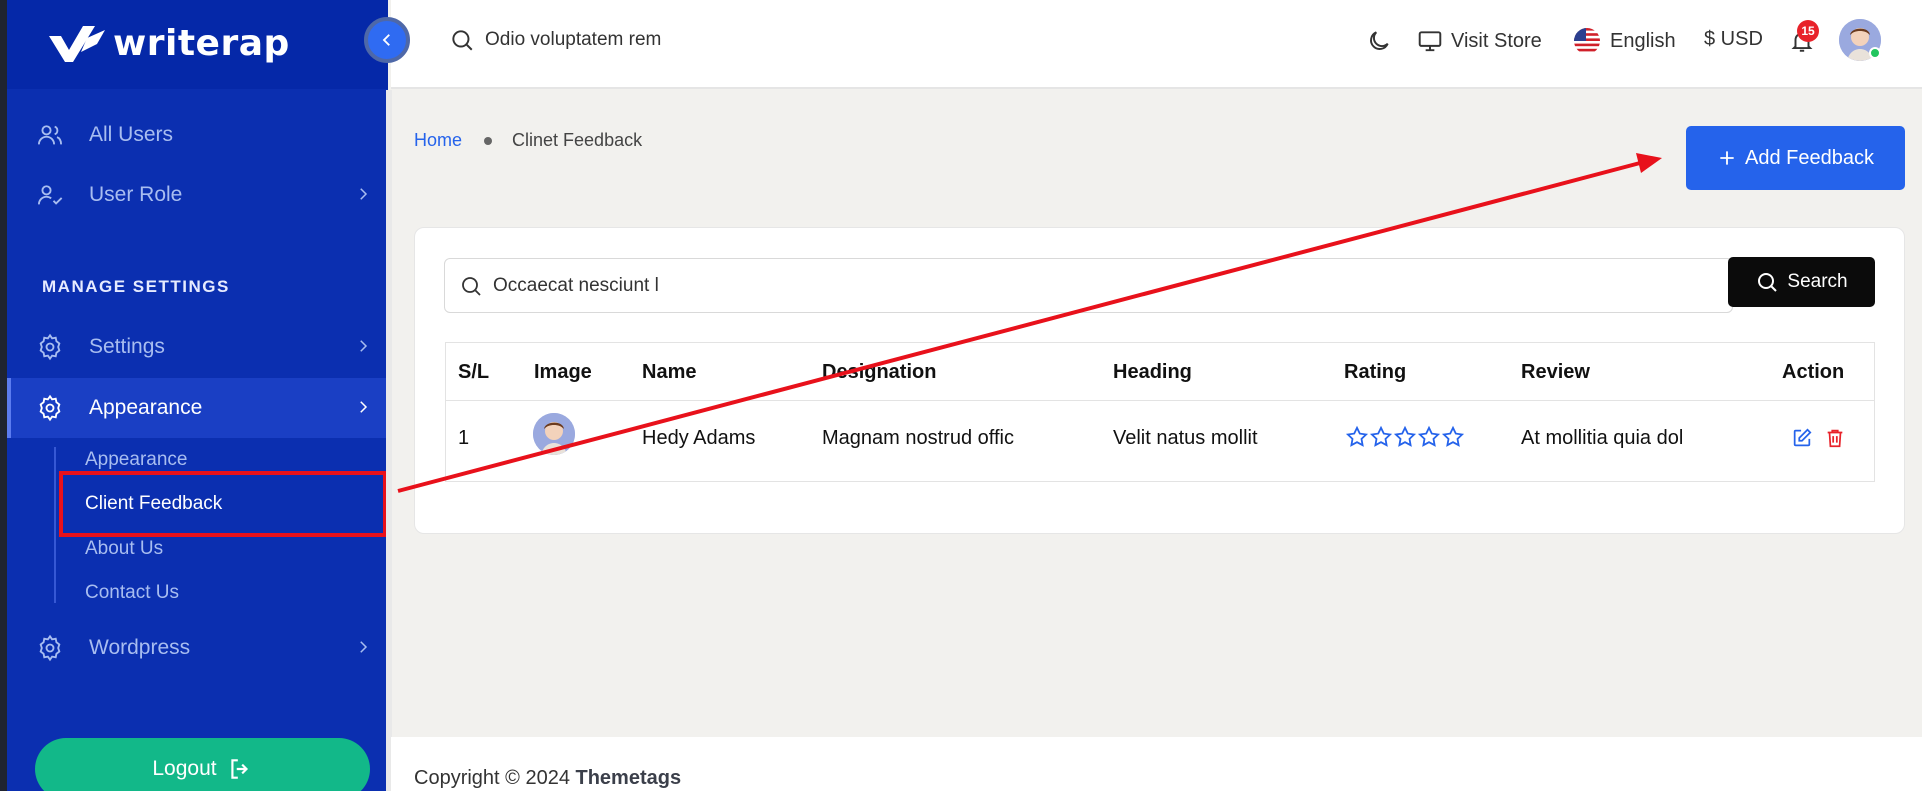 The width and height of the screenshot is (1922, 791). I want to click on section-title-manage-settings: MANAGE SETTINGS, so click(136, 286).